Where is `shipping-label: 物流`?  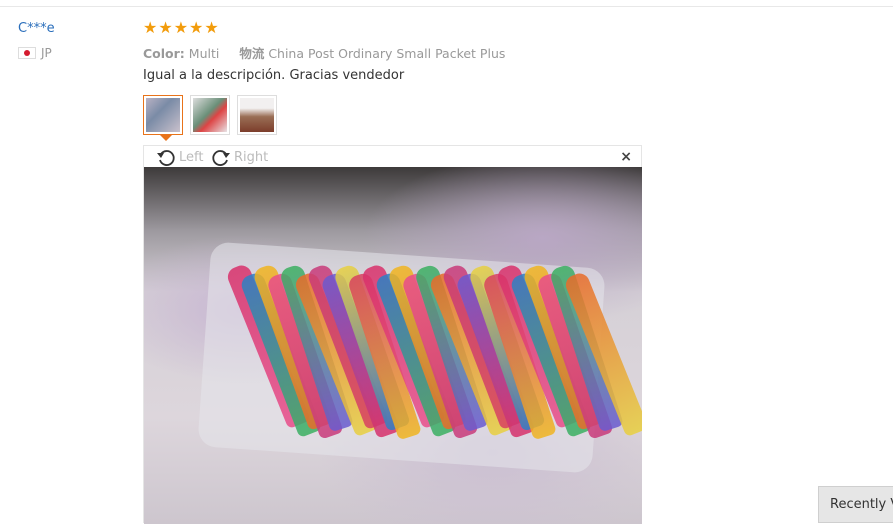 shipping-label: 物流 is located at coordinates (252, 53).